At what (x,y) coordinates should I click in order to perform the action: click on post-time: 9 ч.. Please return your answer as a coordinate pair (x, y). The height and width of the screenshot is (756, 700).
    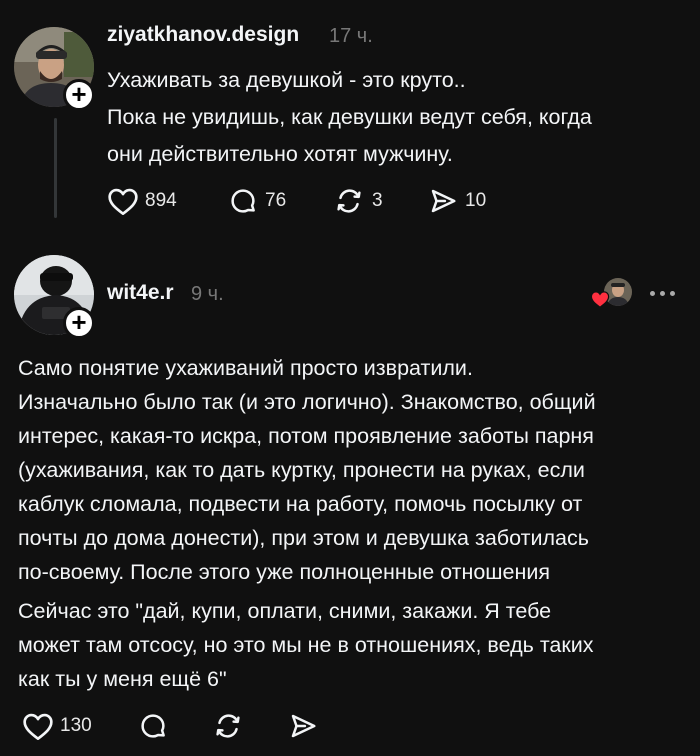
    Looking at the image, I should click on (207, 294).